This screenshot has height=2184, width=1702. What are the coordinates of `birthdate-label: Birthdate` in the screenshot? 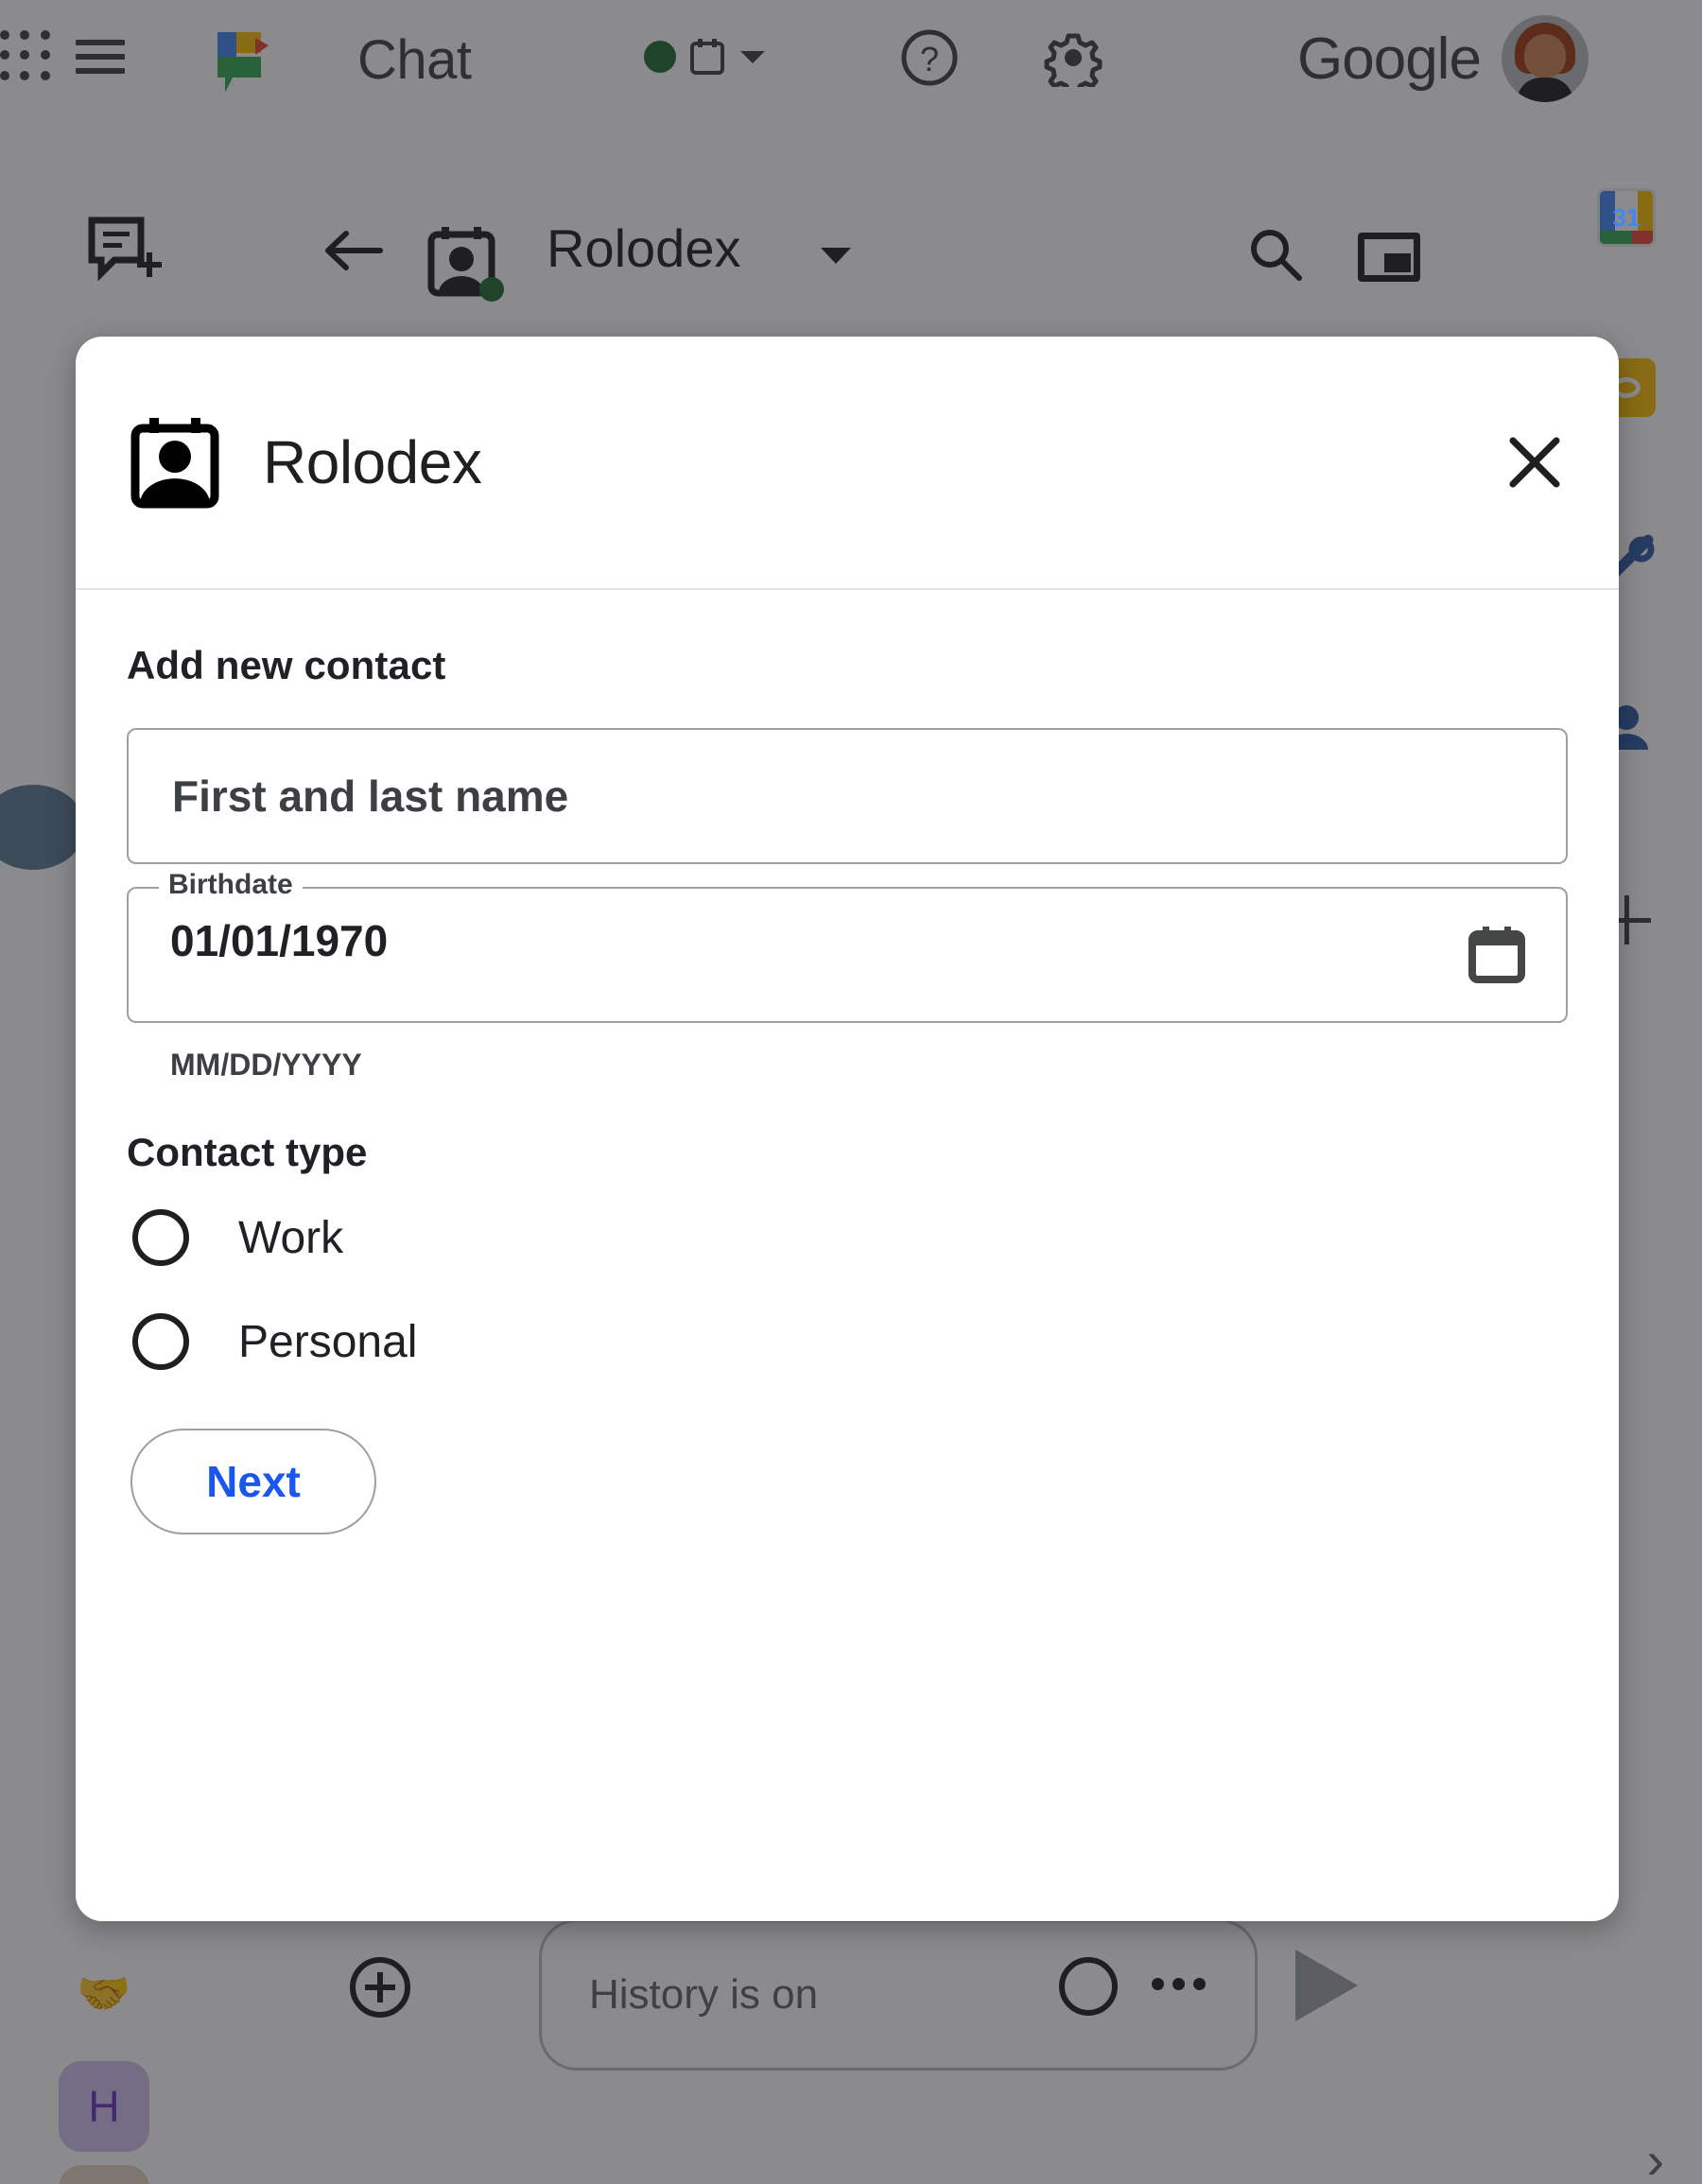 It's located at (231, 885).